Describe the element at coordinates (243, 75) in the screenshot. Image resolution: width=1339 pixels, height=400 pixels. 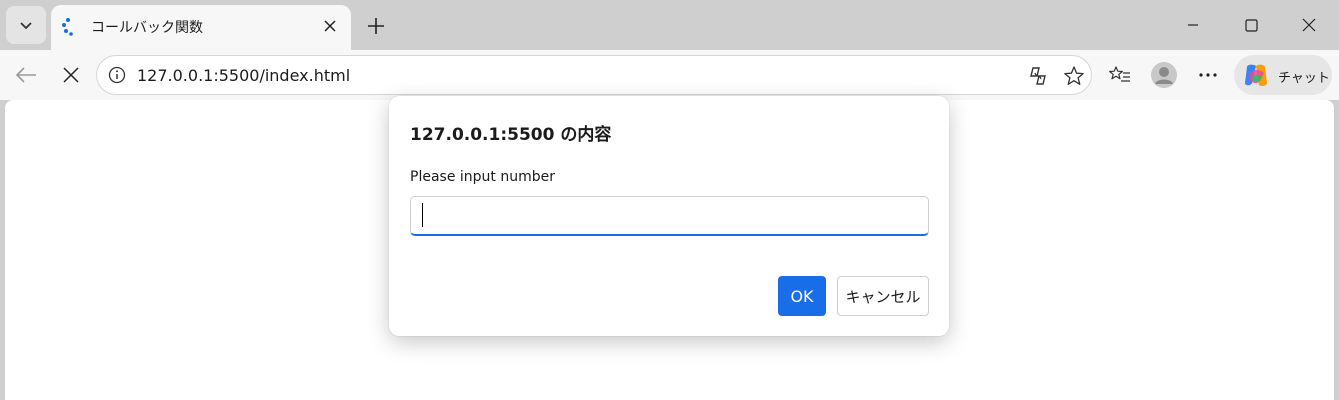
I see `url-text: 127.0.0.1:5500/index.html` at that location.